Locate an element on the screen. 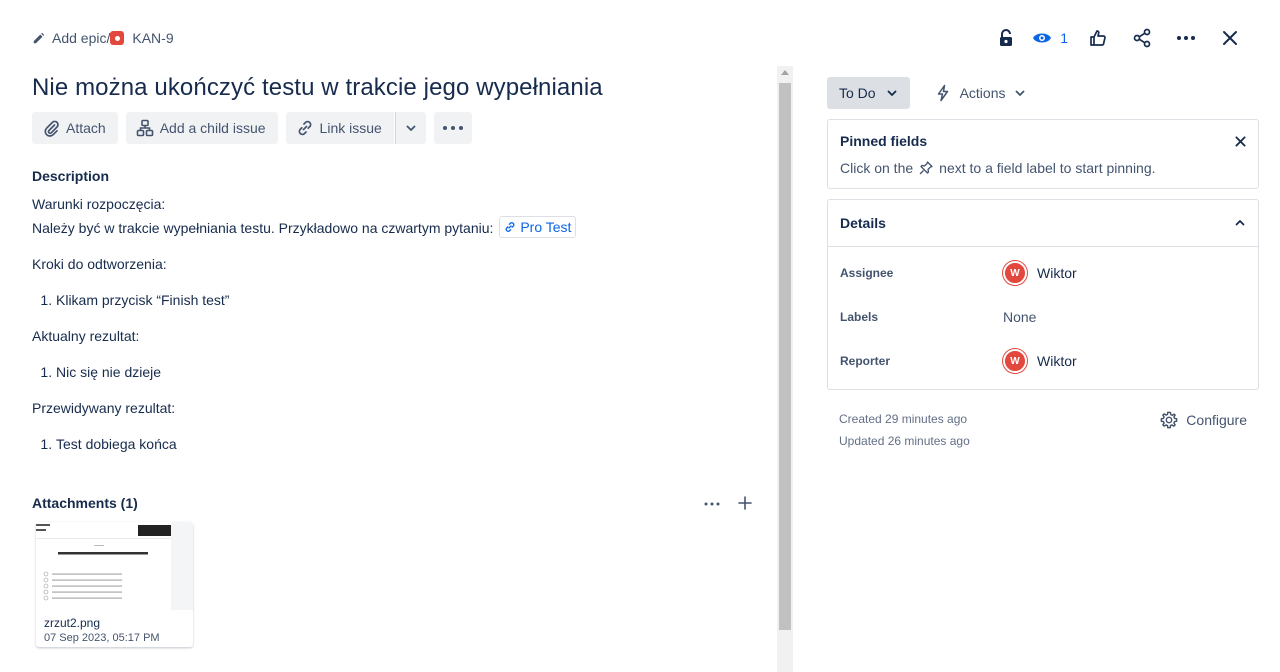 The image size is (1280, 672). watchers-count: 1 is located at coordinates (1064, 38).